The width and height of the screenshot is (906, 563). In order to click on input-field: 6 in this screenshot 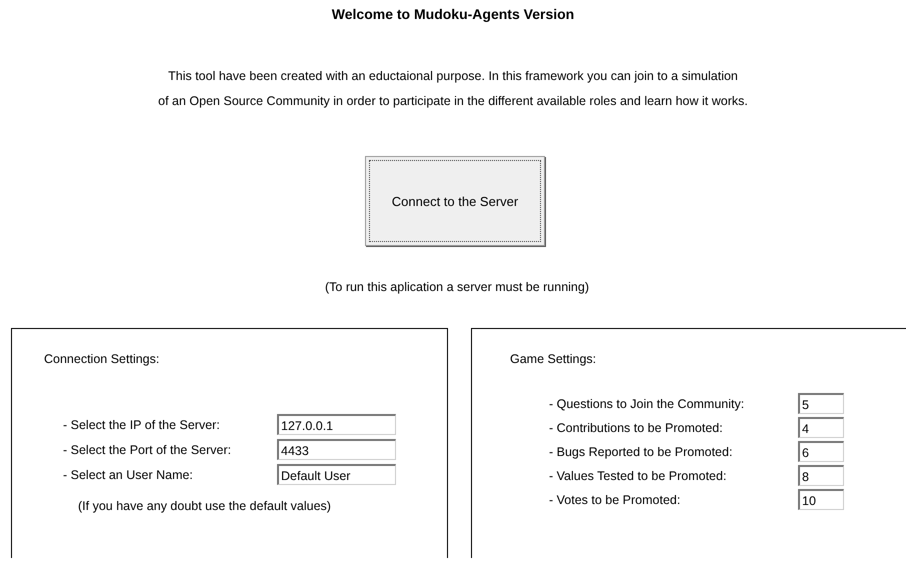, I will do `click(821, 451)`.